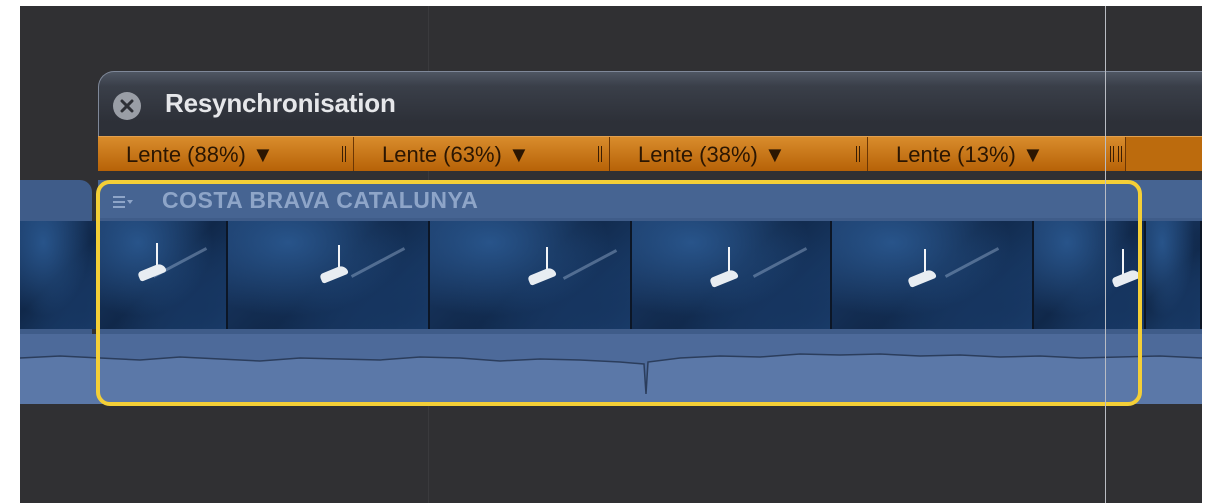  Describe the element at coordinates (127, 106) in the screenshot. I see `close-icon` at that location.